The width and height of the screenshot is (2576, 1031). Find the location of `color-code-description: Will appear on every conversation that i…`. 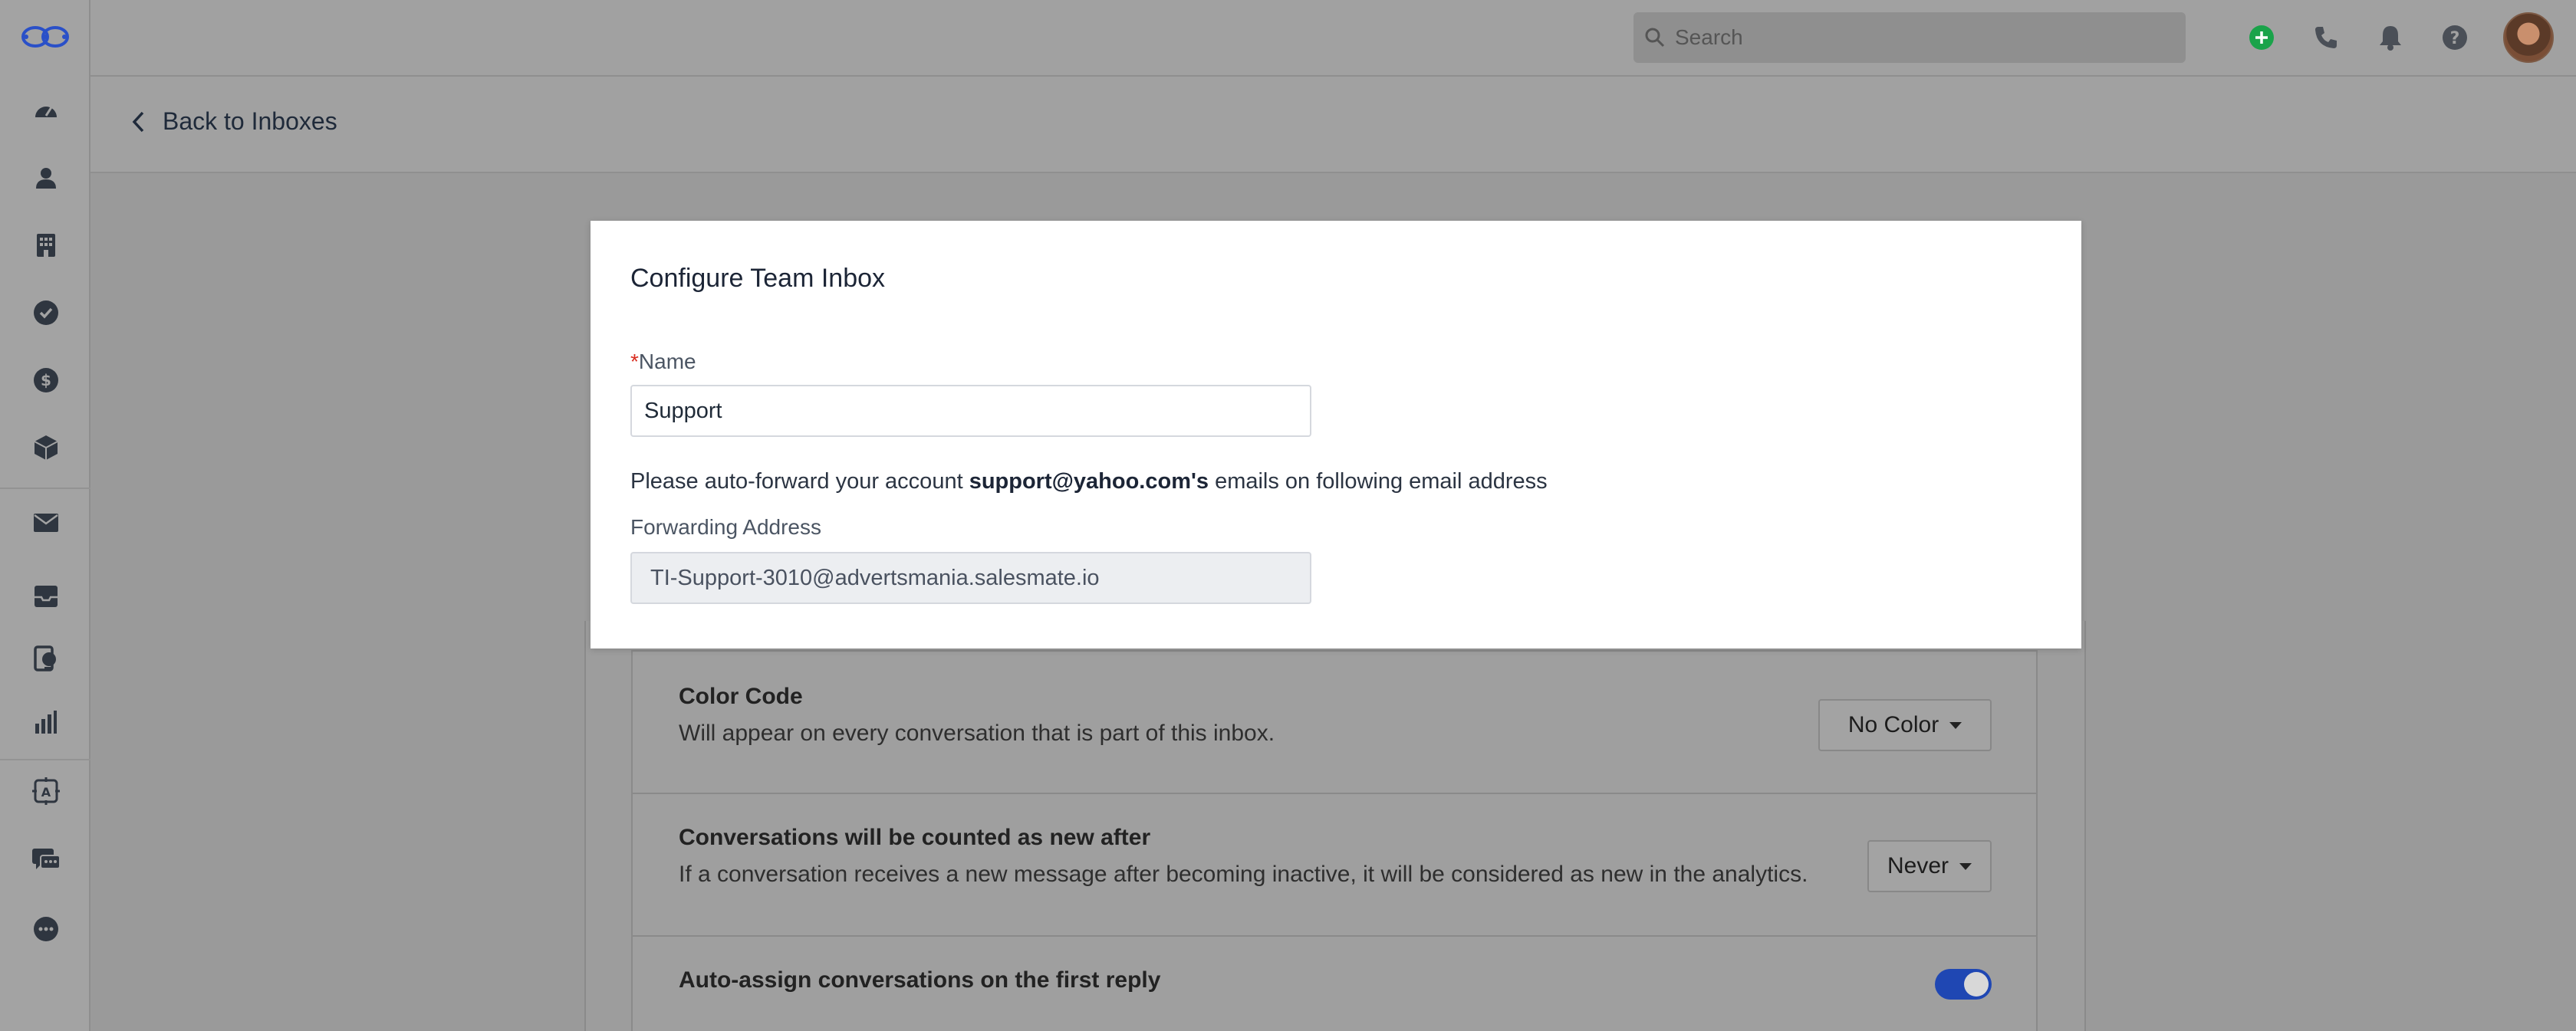

color-code-description: Will appear on every conversation that i… is located at coordinates (977, 733).